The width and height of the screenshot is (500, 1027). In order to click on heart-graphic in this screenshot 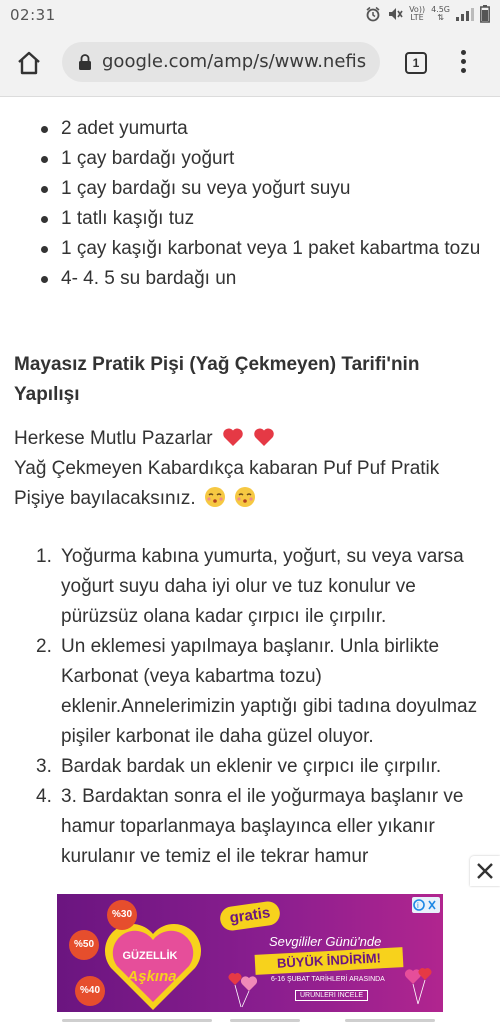, I will do `click(153, 966)`.